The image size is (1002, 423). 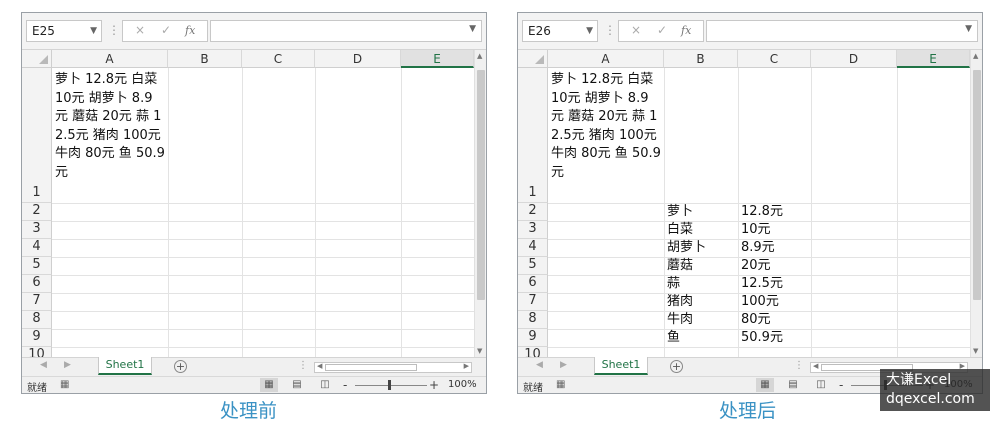 What do you see at coordinates (462, 384) in the screenshot?
I see `zoom-level: 100%` at bounding box center [462, 384].